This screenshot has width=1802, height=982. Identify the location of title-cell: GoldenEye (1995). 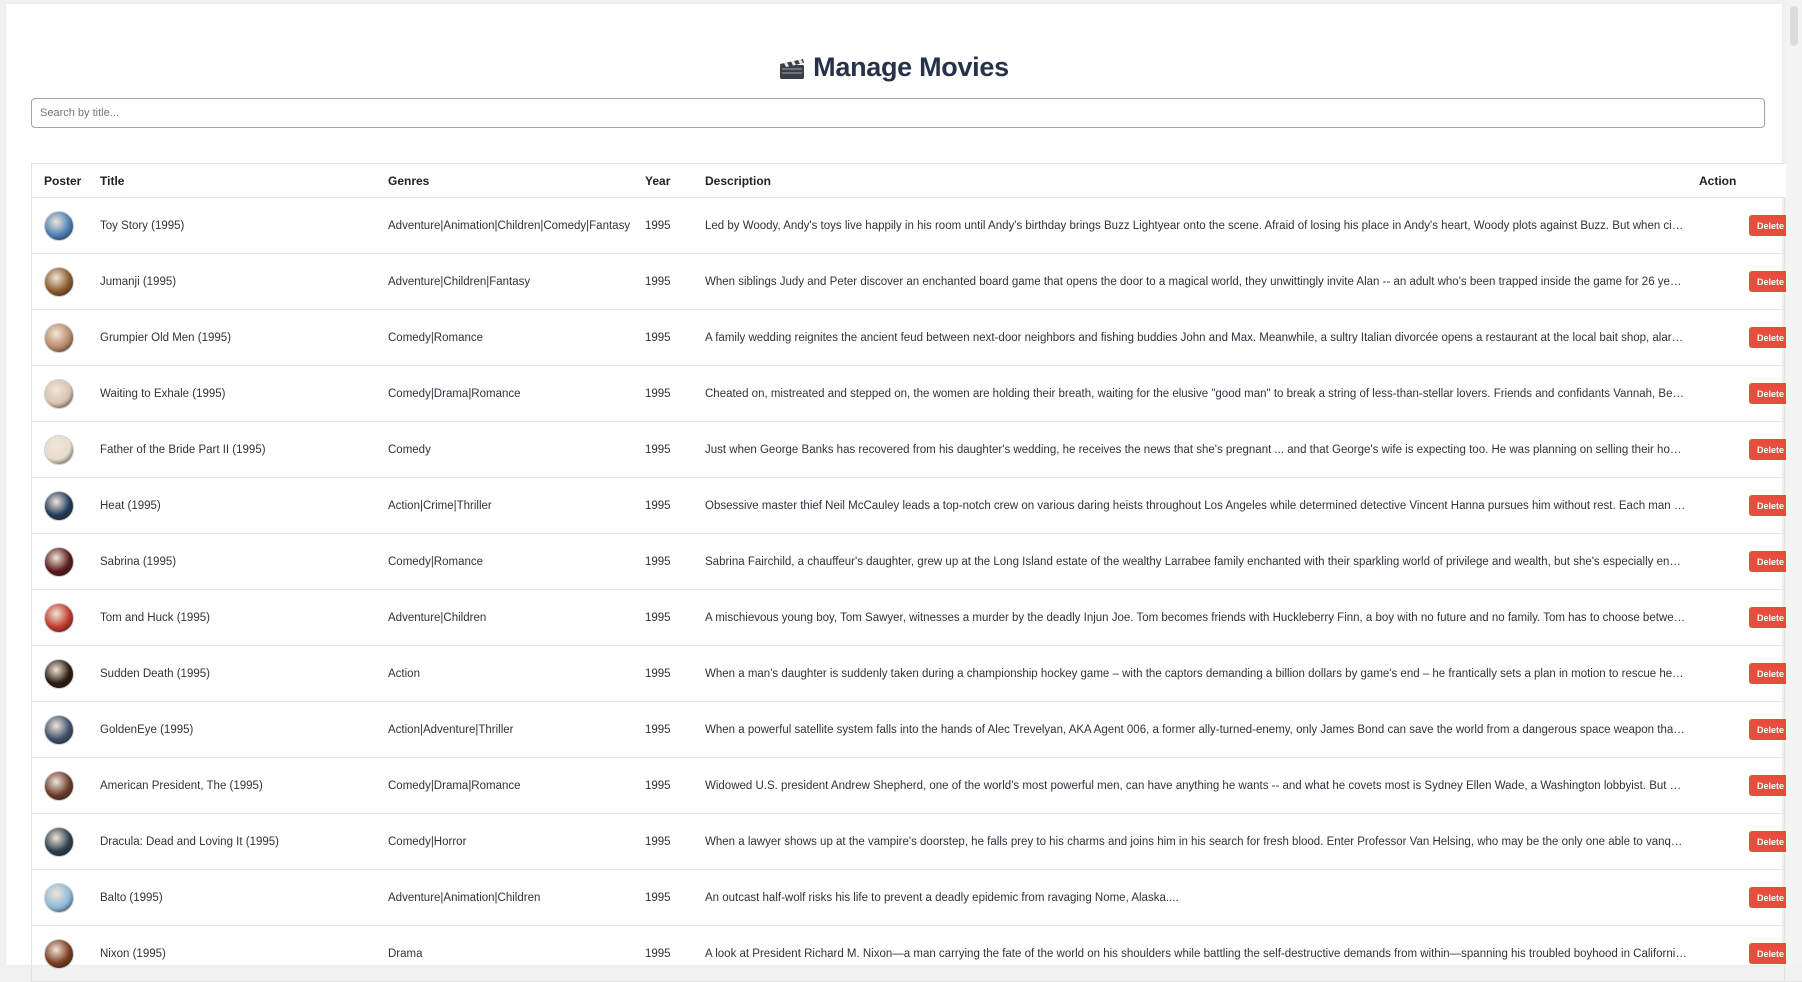
(232, 729).